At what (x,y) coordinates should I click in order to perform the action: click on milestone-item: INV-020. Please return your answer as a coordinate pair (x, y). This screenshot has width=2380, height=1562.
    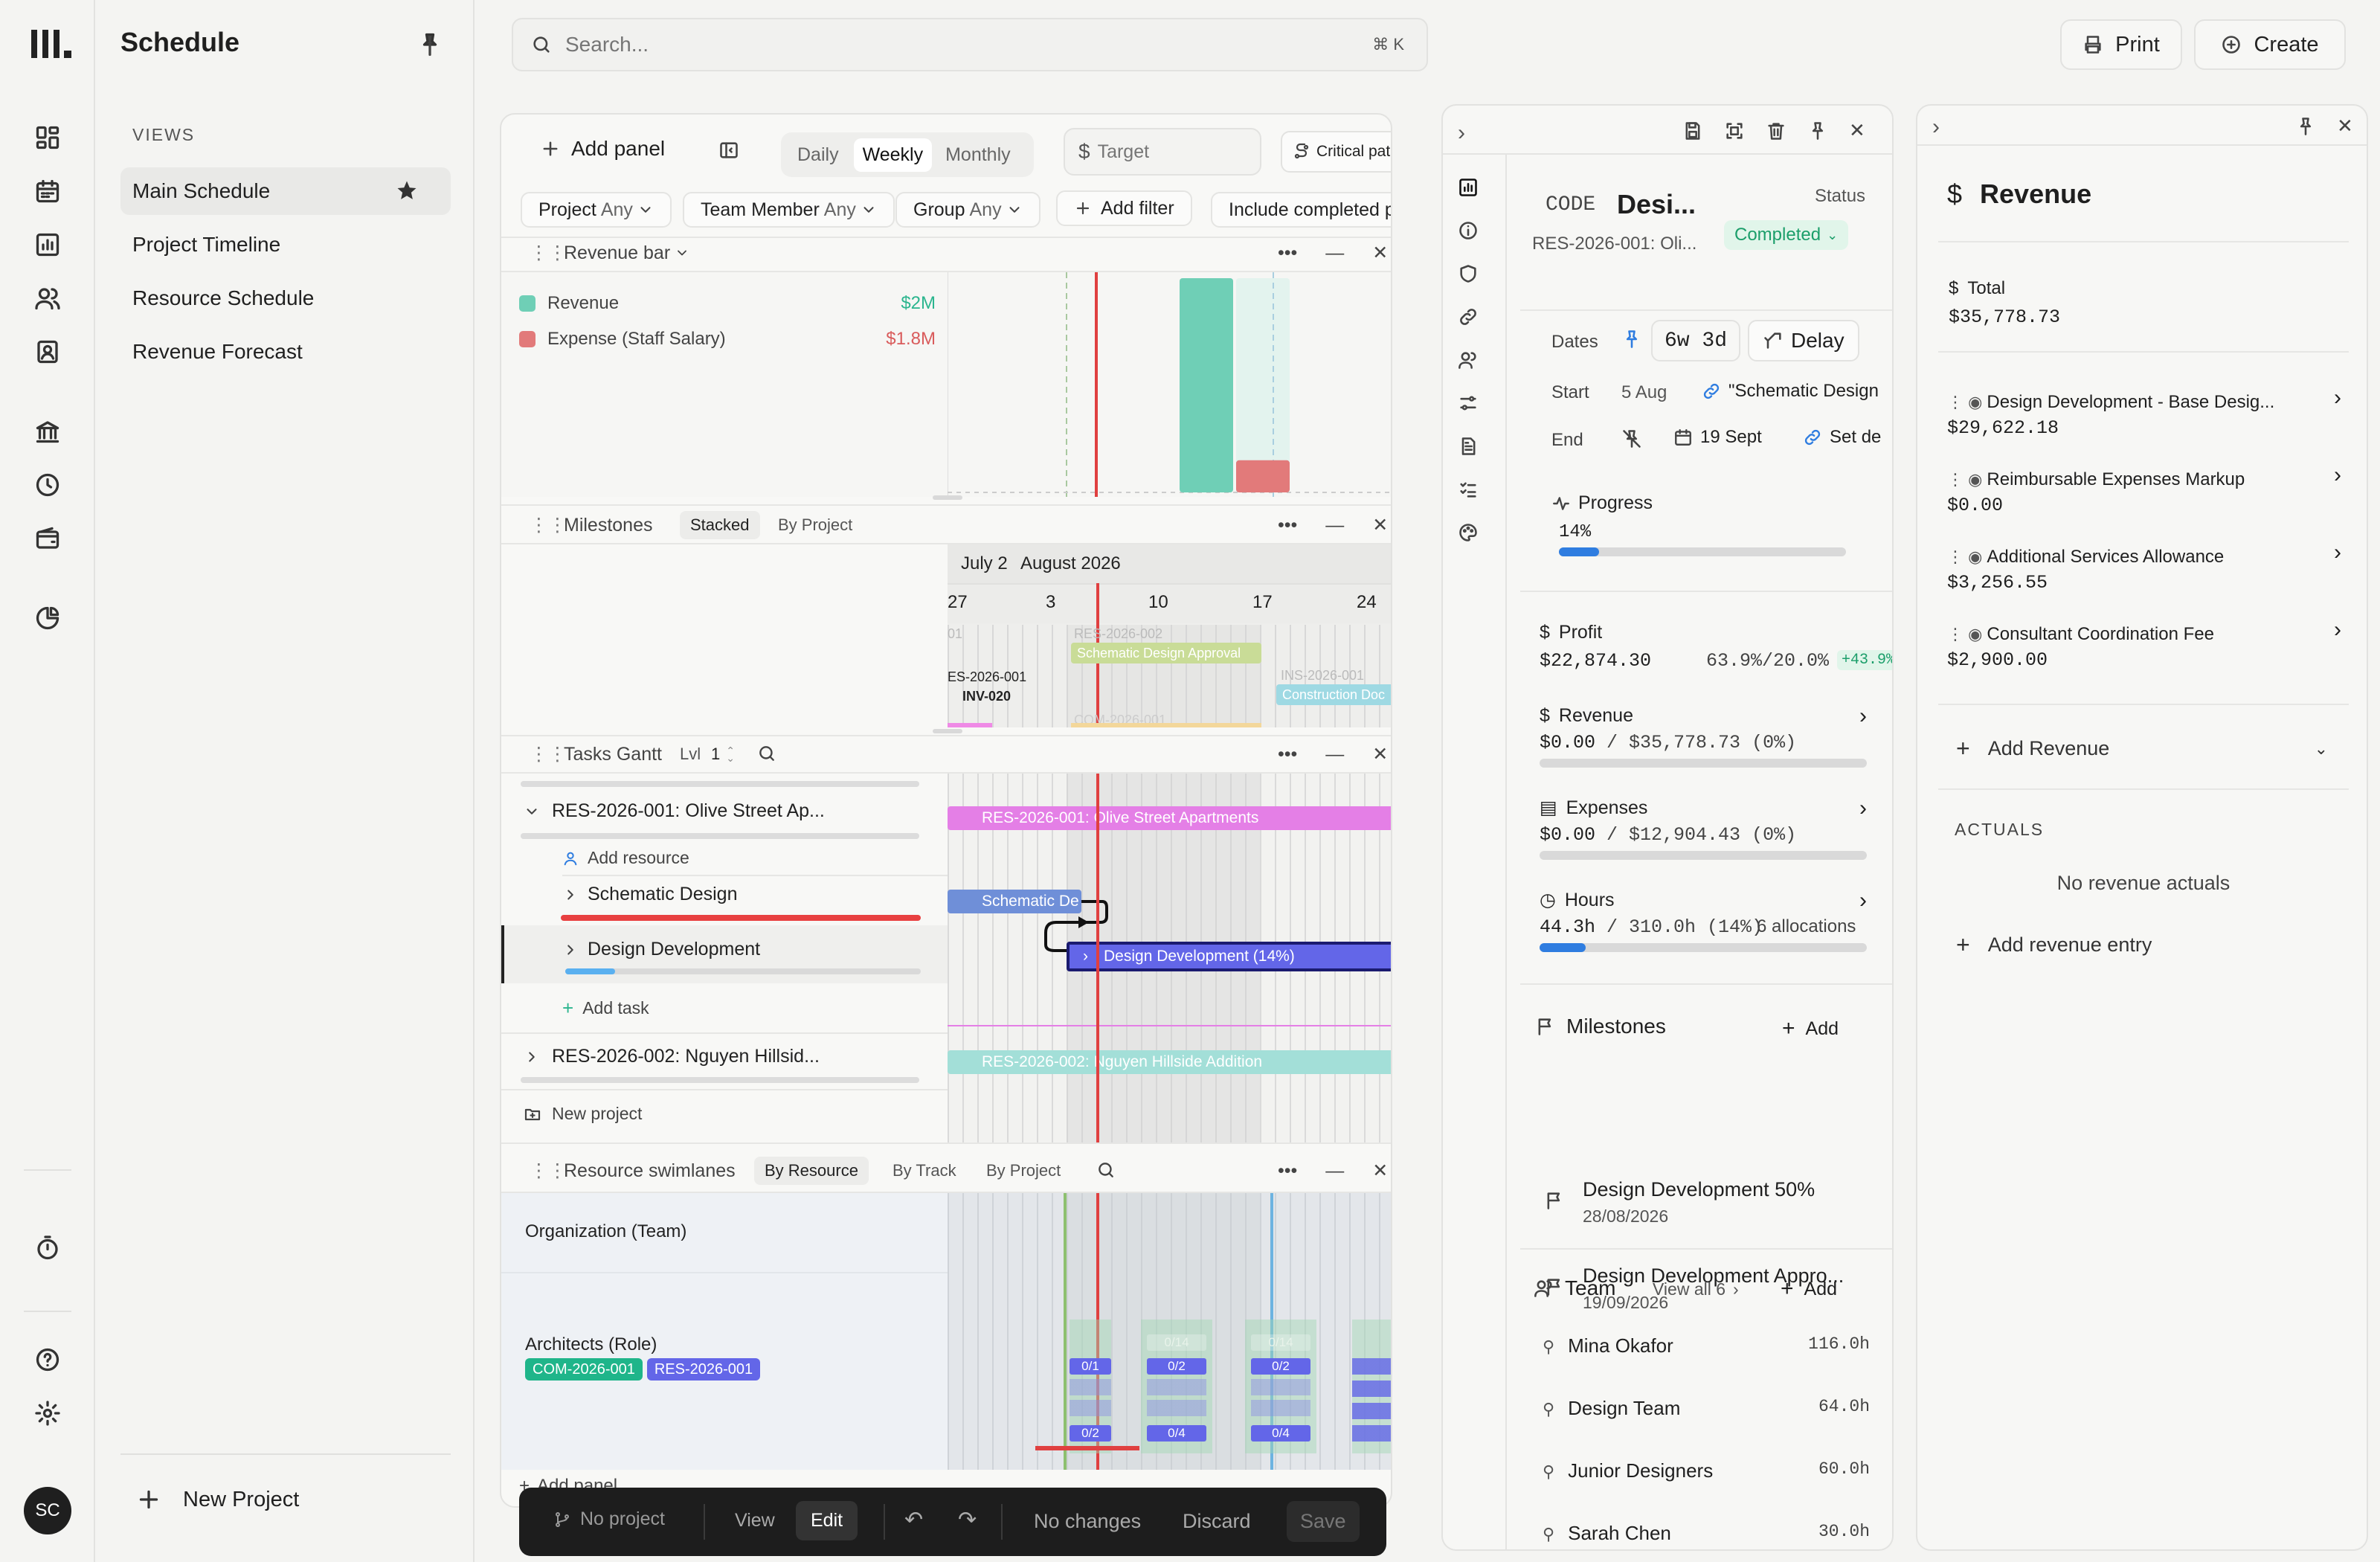
    Looking at the image, I should click on (986, 696).